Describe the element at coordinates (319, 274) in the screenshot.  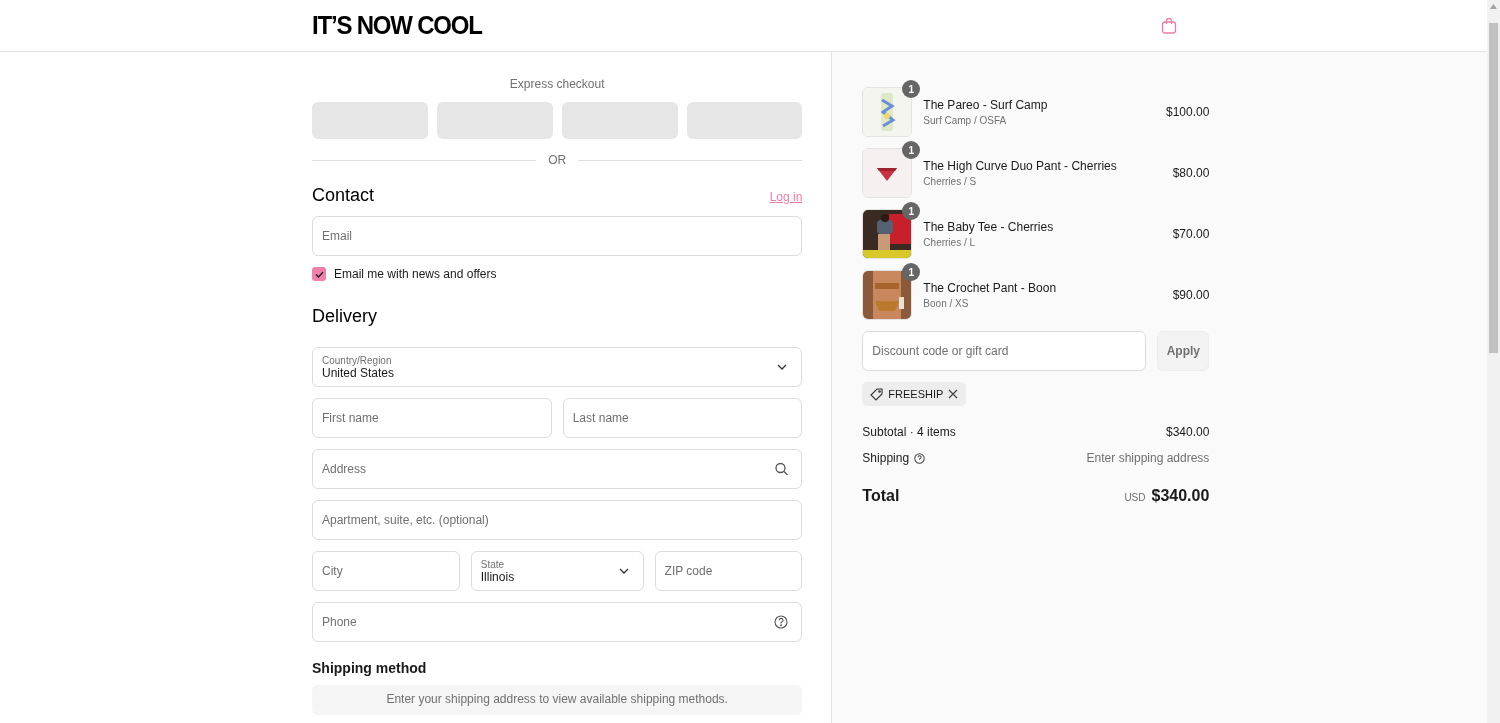
I see `checkbox` at that location.